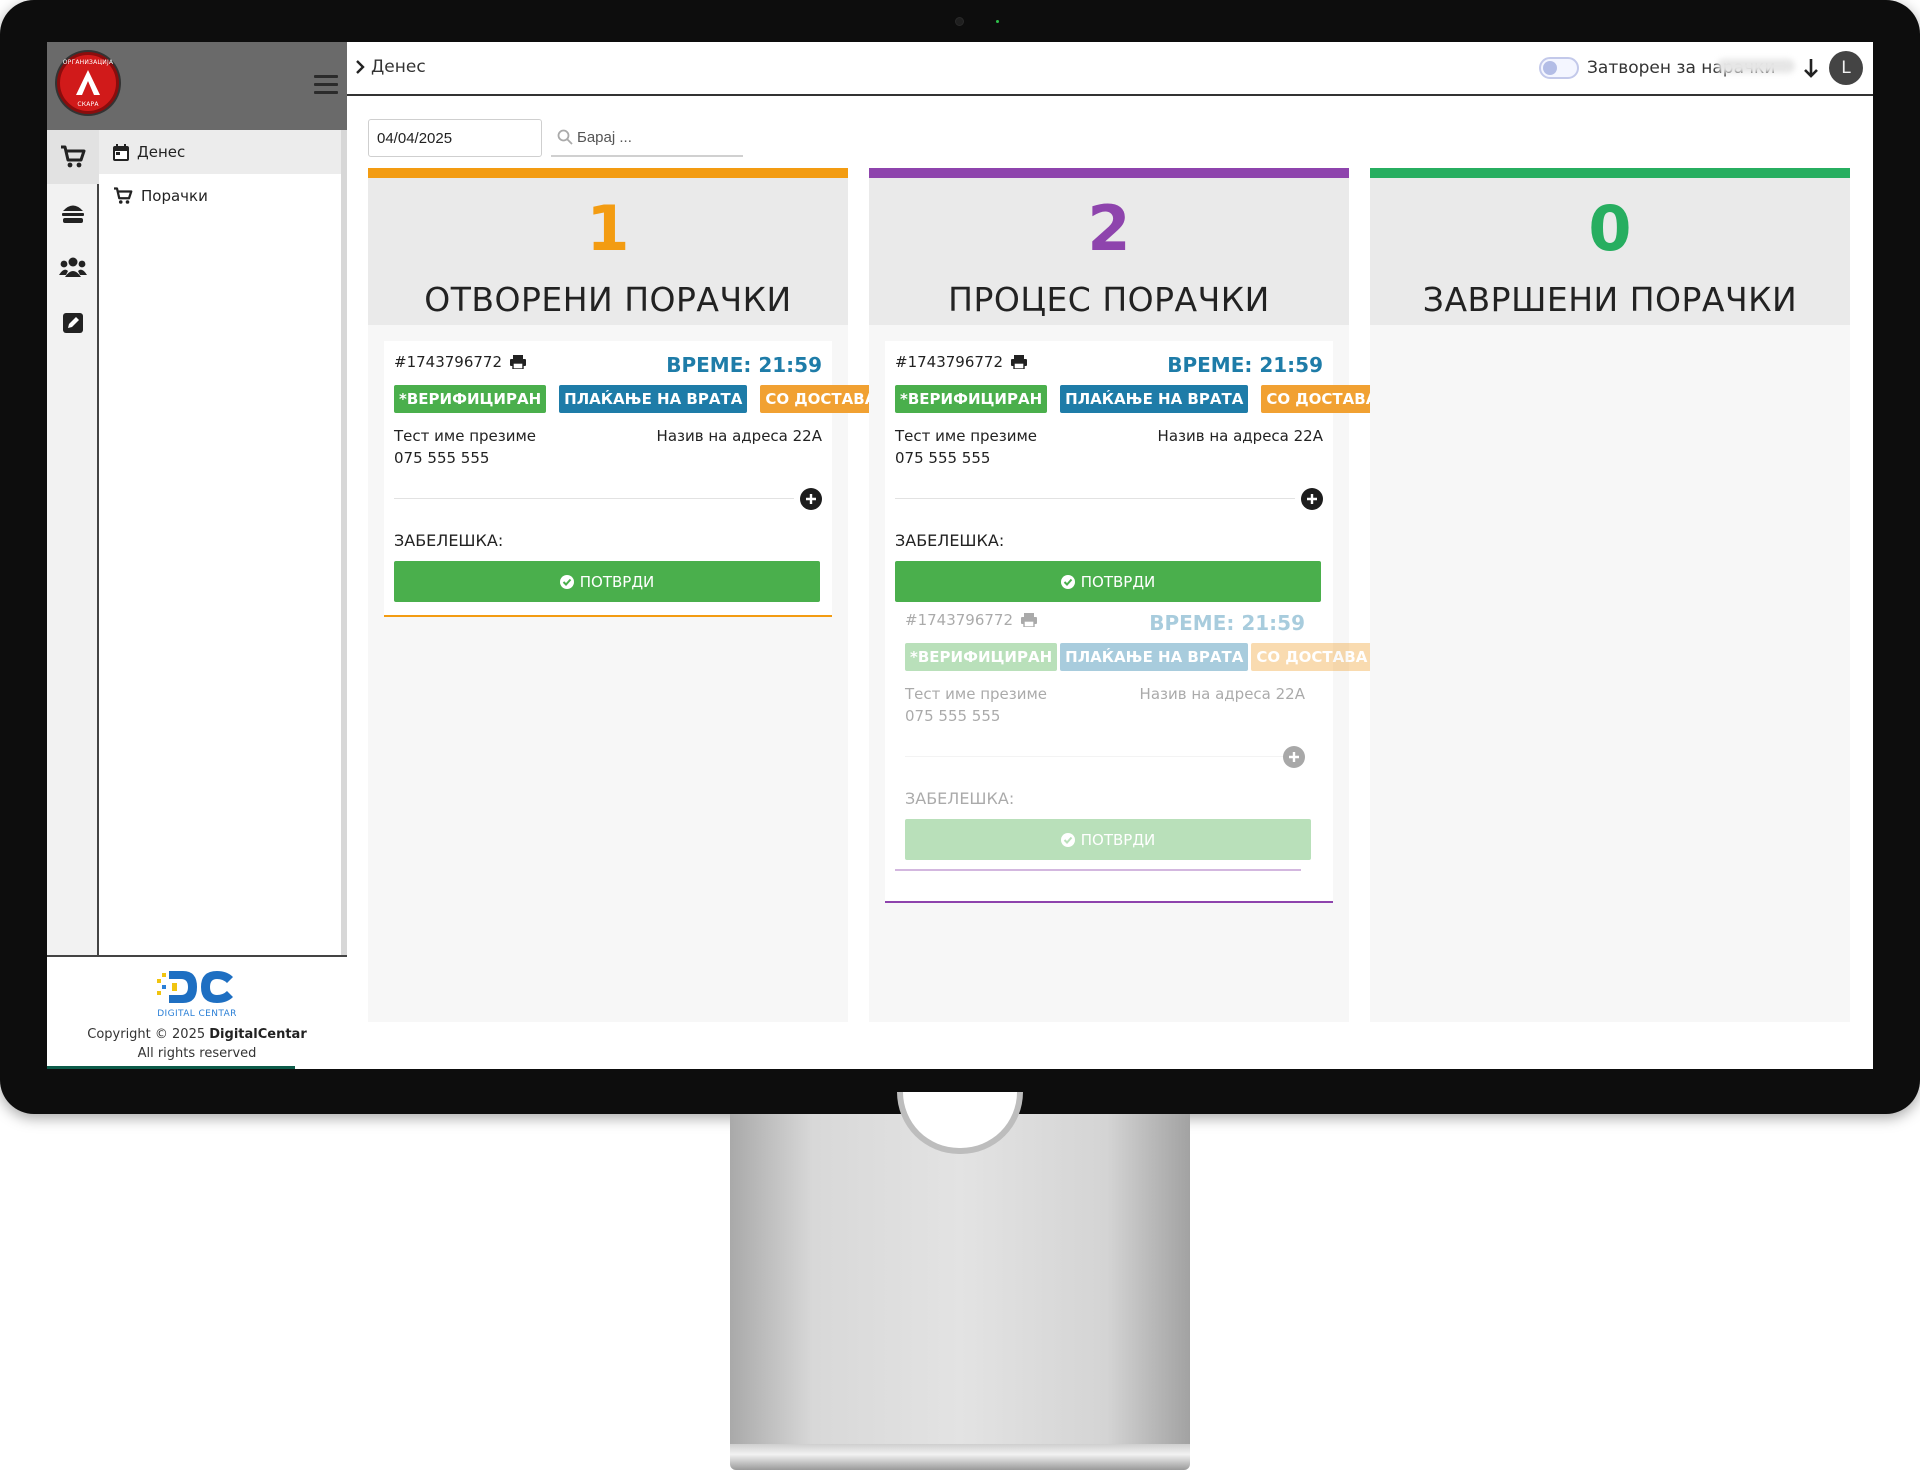 The height and width of the screenshot is (1476, 1920). I want to click on column-title: ОТВОРЕНИ ПОРАЧКИ, so click(608, 299).